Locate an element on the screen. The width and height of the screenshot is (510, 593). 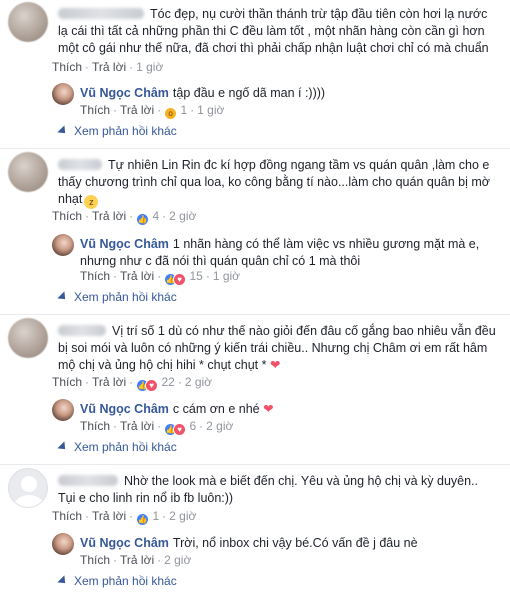
comment-actions: Thích · Trả lời · 1 giờ is located at coordinates (108, 67).